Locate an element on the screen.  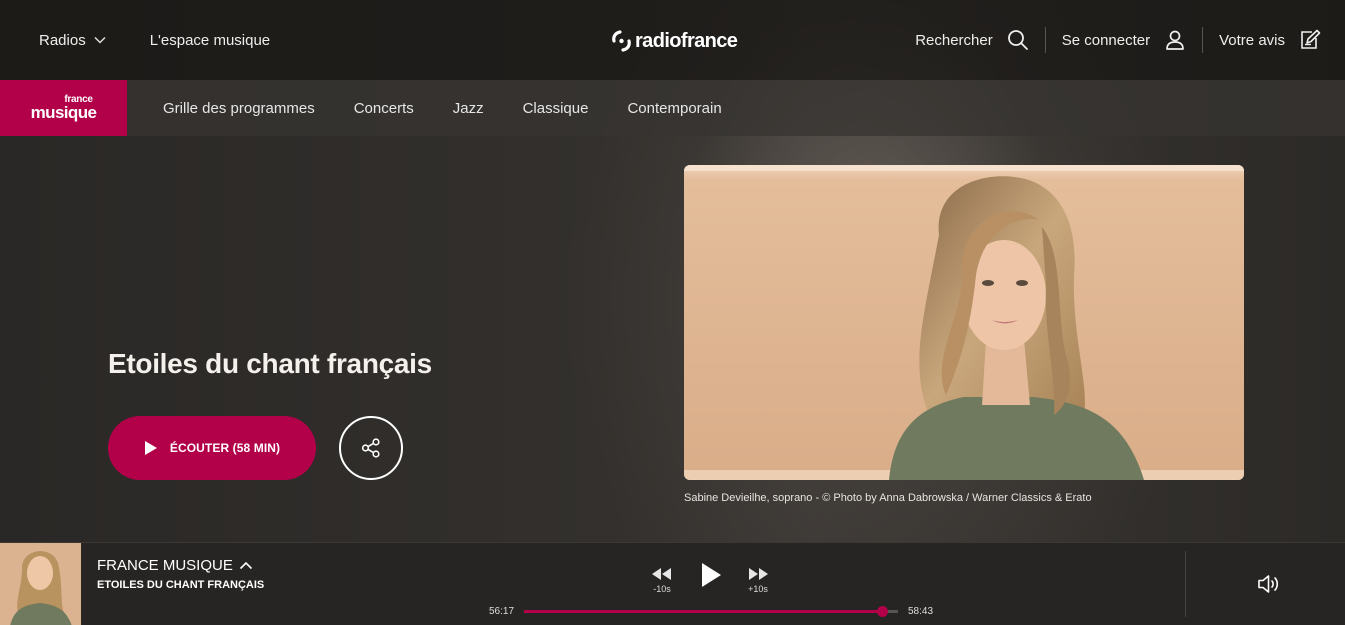
radiofrance-mark-icon is located at coordinates (621, 41).